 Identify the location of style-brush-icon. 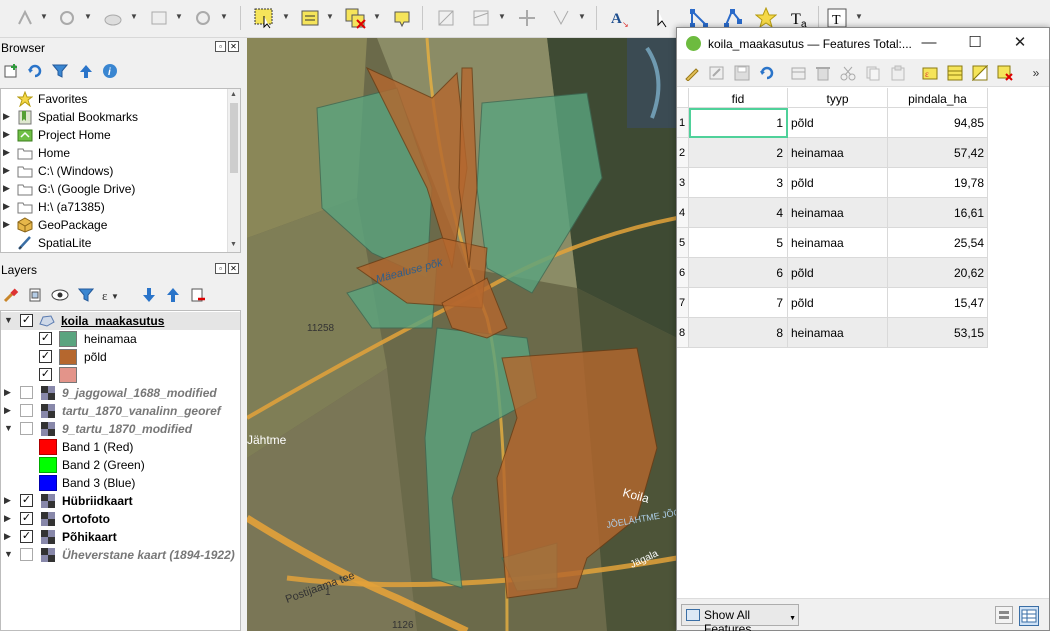
(11, 295).